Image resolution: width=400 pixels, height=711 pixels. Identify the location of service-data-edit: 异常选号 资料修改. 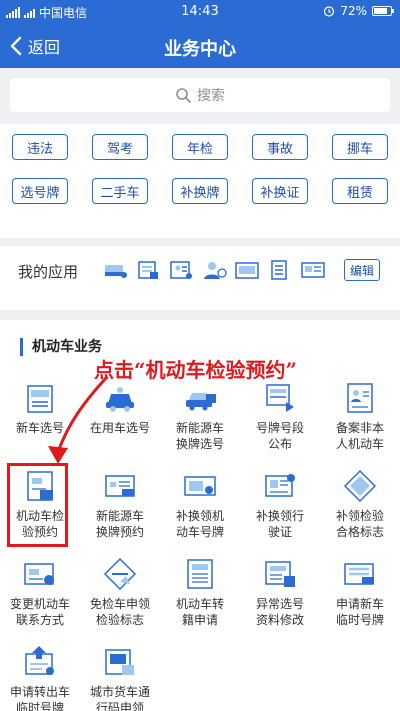
(280, 597).